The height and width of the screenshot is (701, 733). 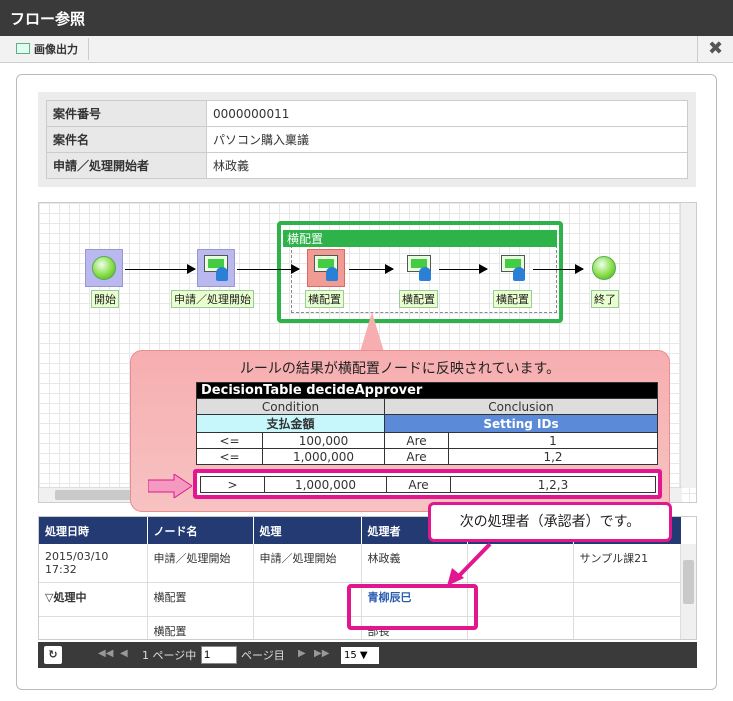 What do you see at coordinates (290, 423) in the screenshot?
I see `amount-column-header: 支払金額` at bounding box center [290, 423].